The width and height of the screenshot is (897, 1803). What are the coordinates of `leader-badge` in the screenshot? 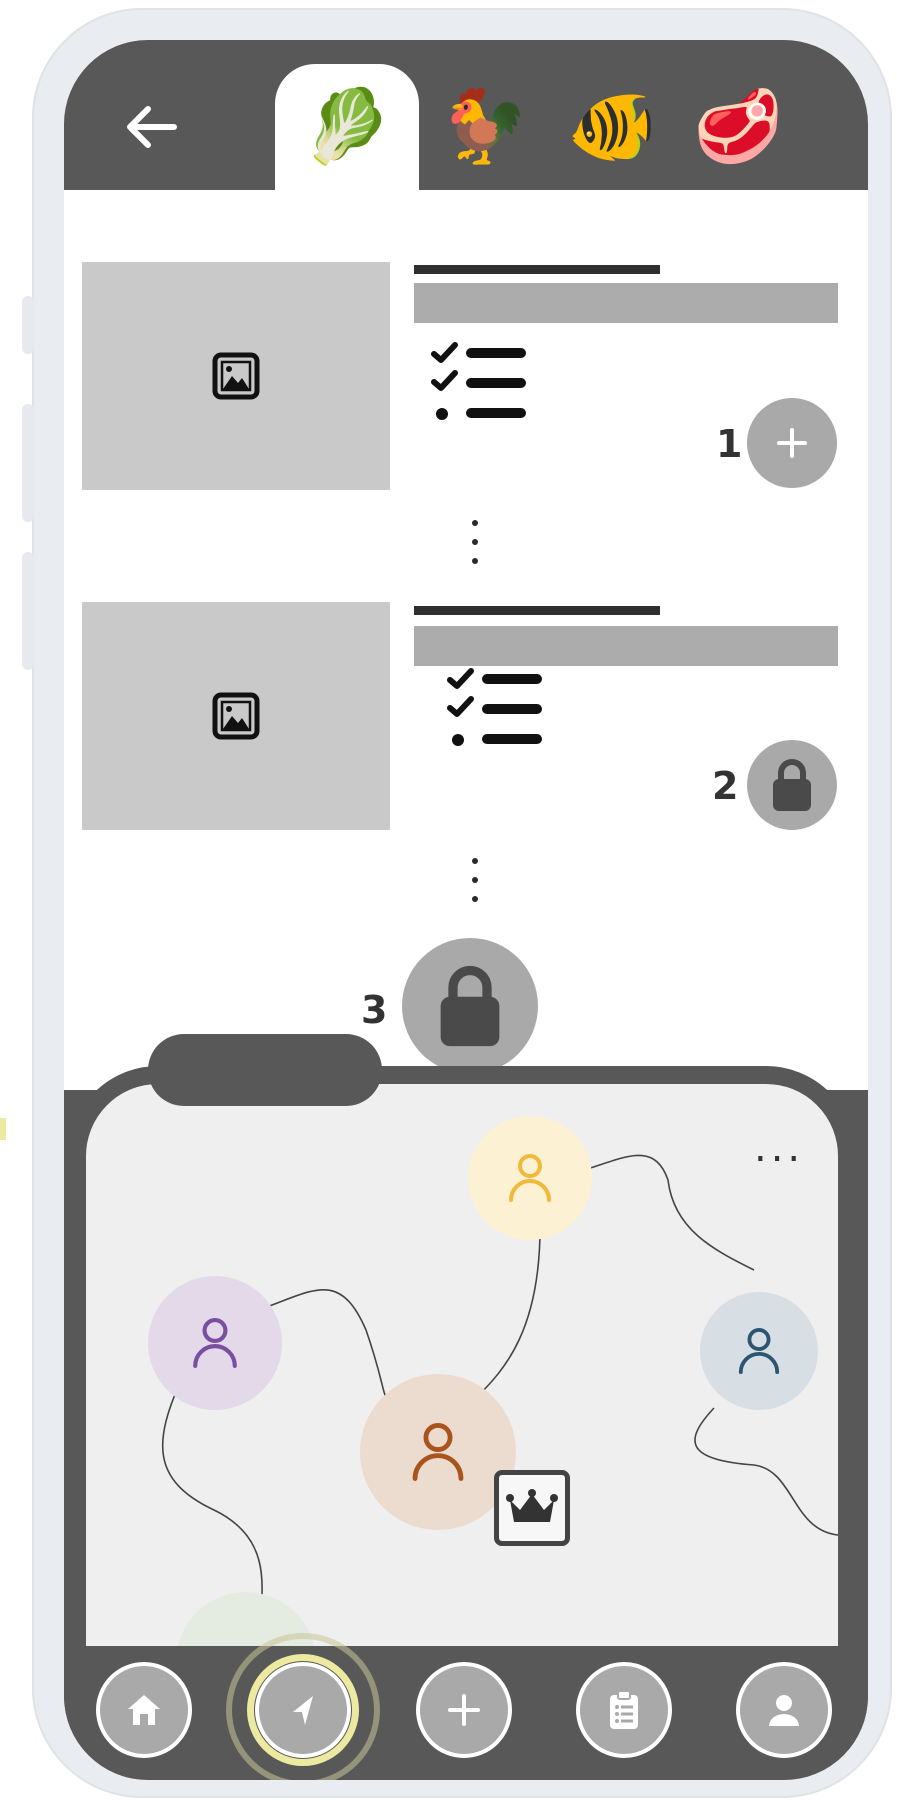 It's located at (532, 1508).